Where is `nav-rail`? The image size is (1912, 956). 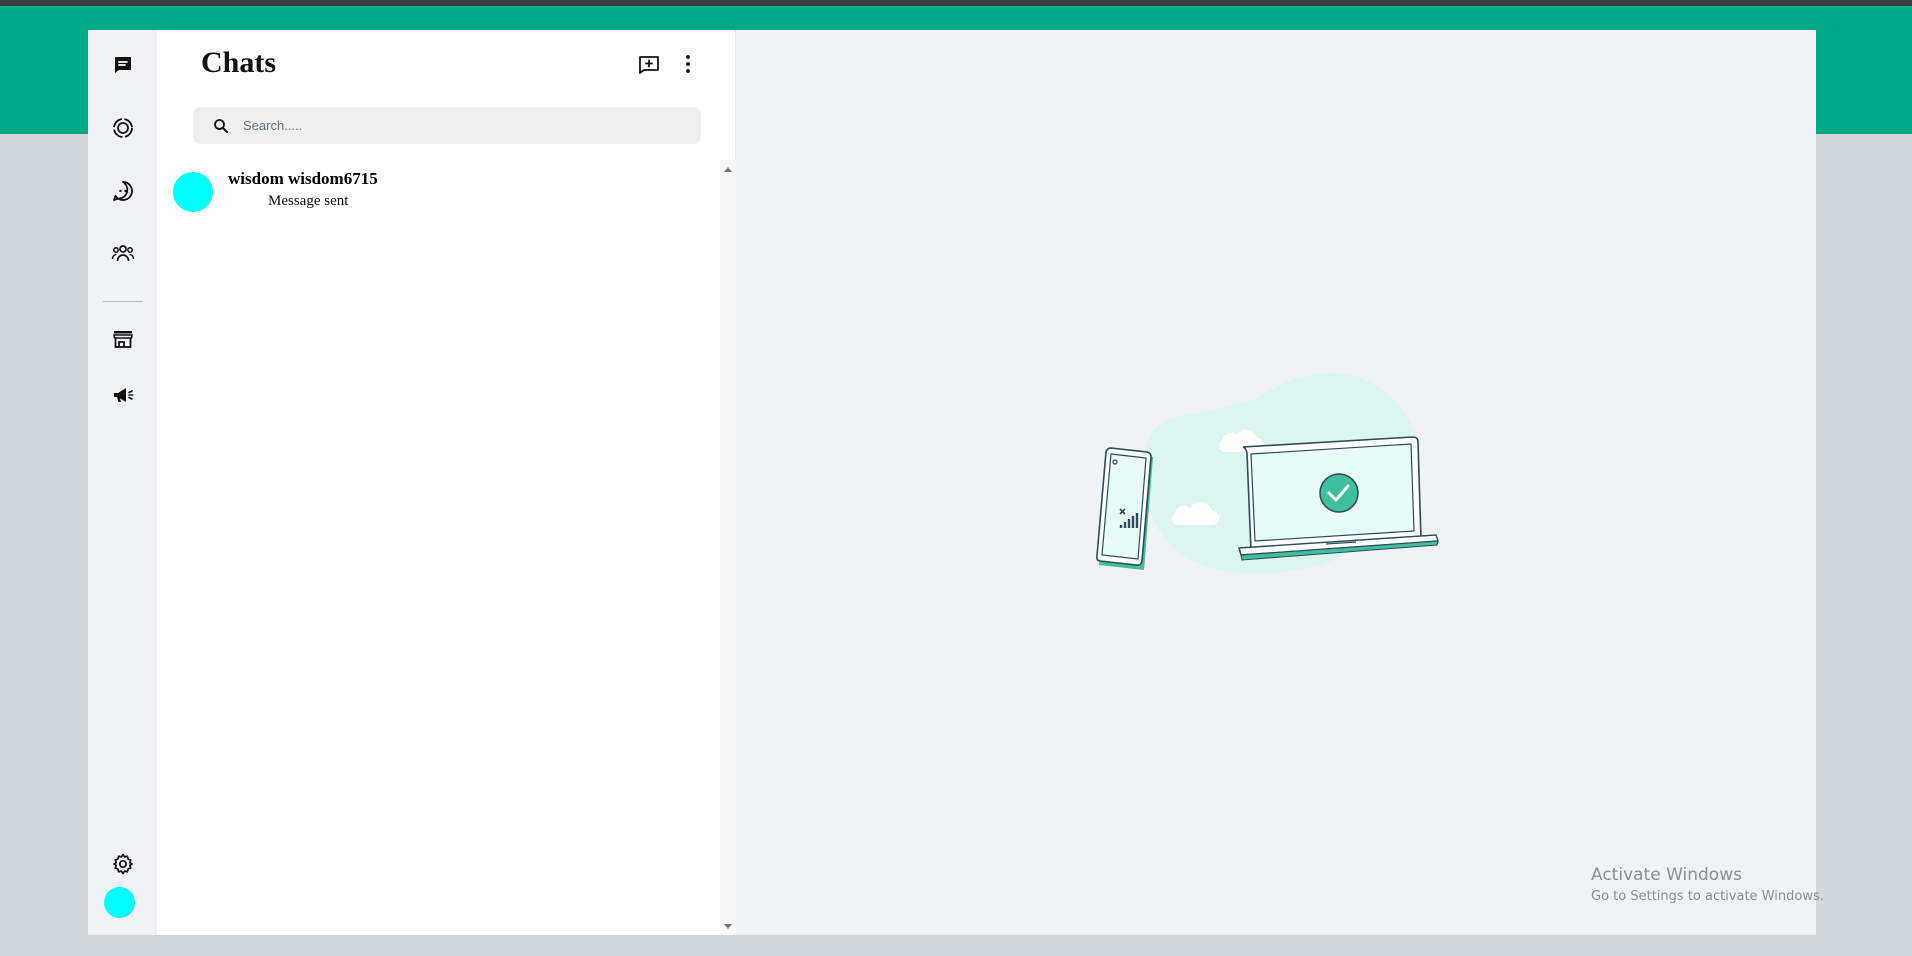
nav-rail is located at coordinates (122, 482).